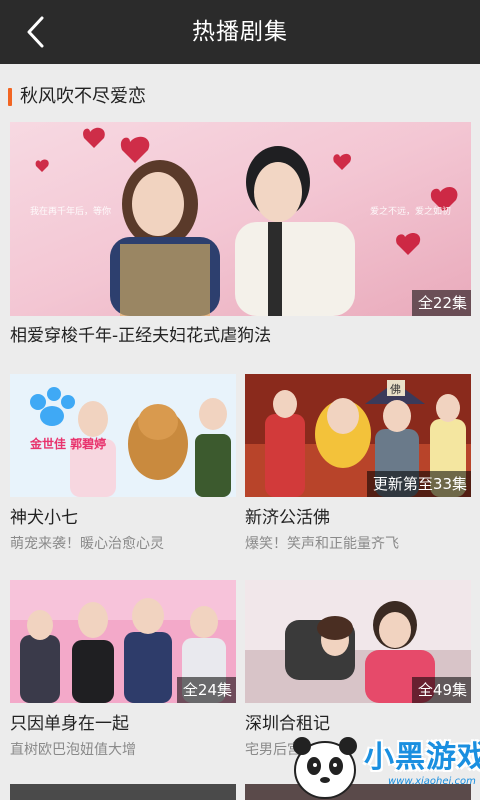 The width and height of the screenshot is (480, 800). I want to click on show-title: 神犬小七, so click(44, 518).